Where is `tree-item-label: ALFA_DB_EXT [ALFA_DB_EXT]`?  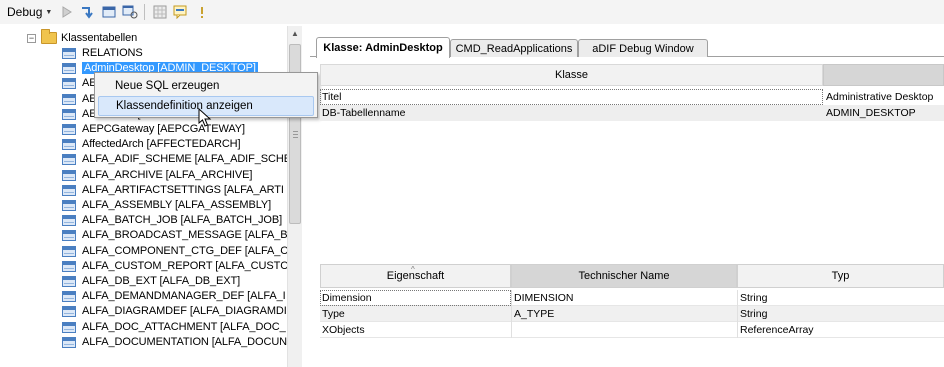 tree-item-label: ALFA_DB_EXT [ALFA_DB_EXT] is located at coordinates (161, 281).